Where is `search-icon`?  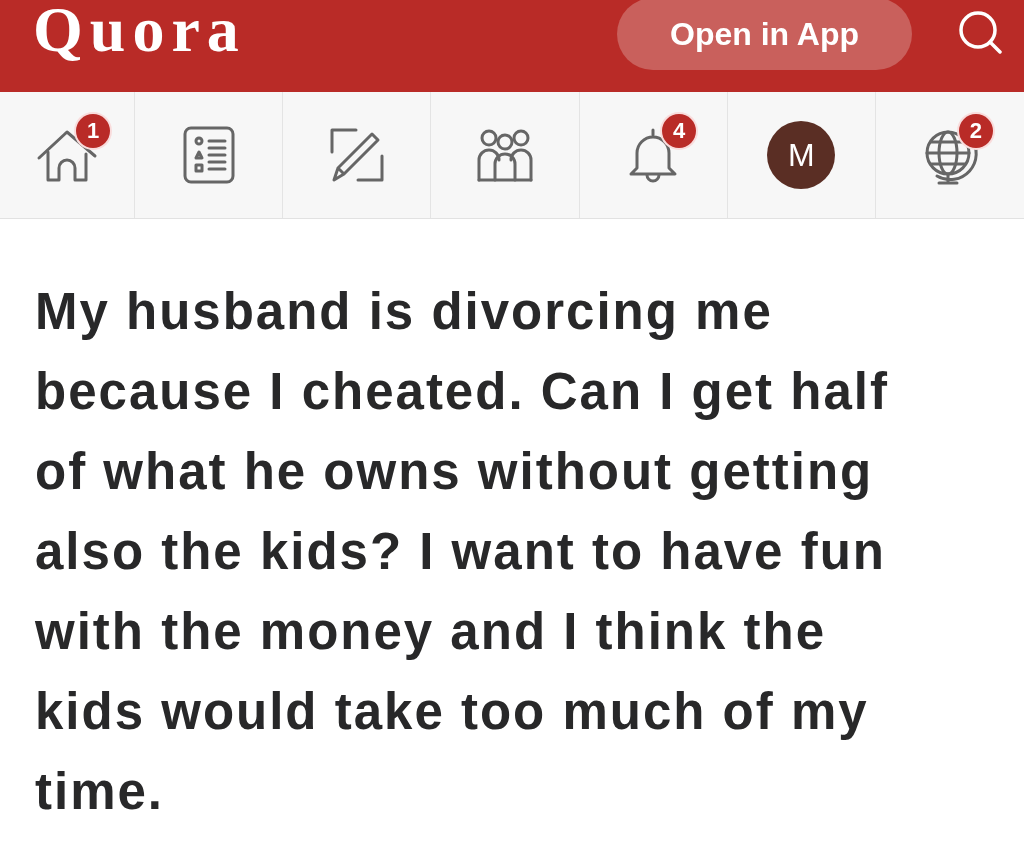
search-icon is located at coordinates (980, 32).